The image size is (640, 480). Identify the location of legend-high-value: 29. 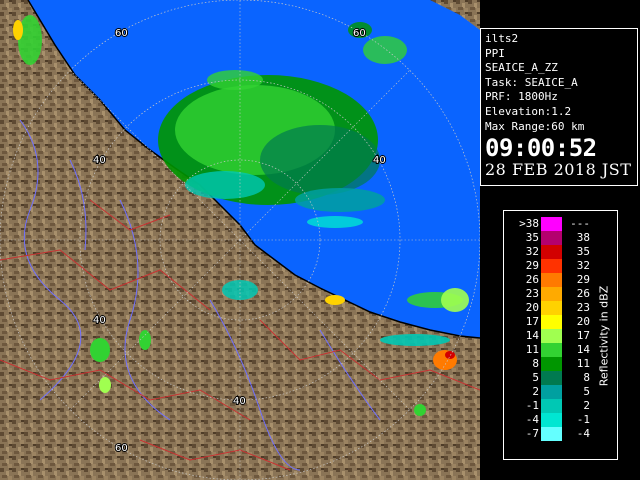
(583, 279).